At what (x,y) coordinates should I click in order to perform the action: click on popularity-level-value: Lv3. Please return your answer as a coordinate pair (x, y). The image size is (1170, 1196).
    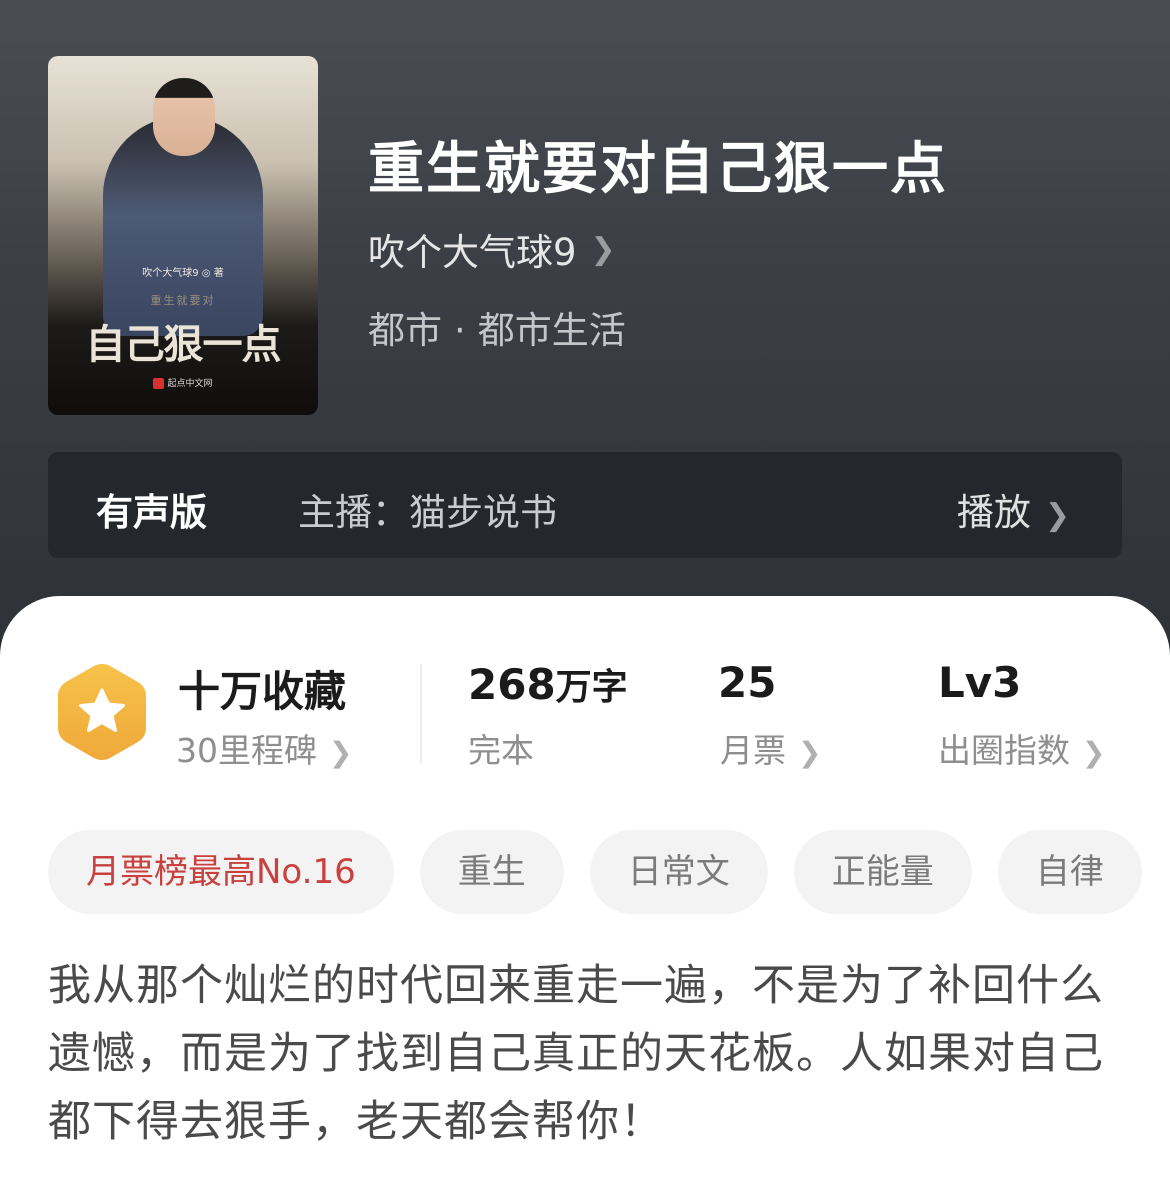
    Looking at the image, I should click on (980, 682).